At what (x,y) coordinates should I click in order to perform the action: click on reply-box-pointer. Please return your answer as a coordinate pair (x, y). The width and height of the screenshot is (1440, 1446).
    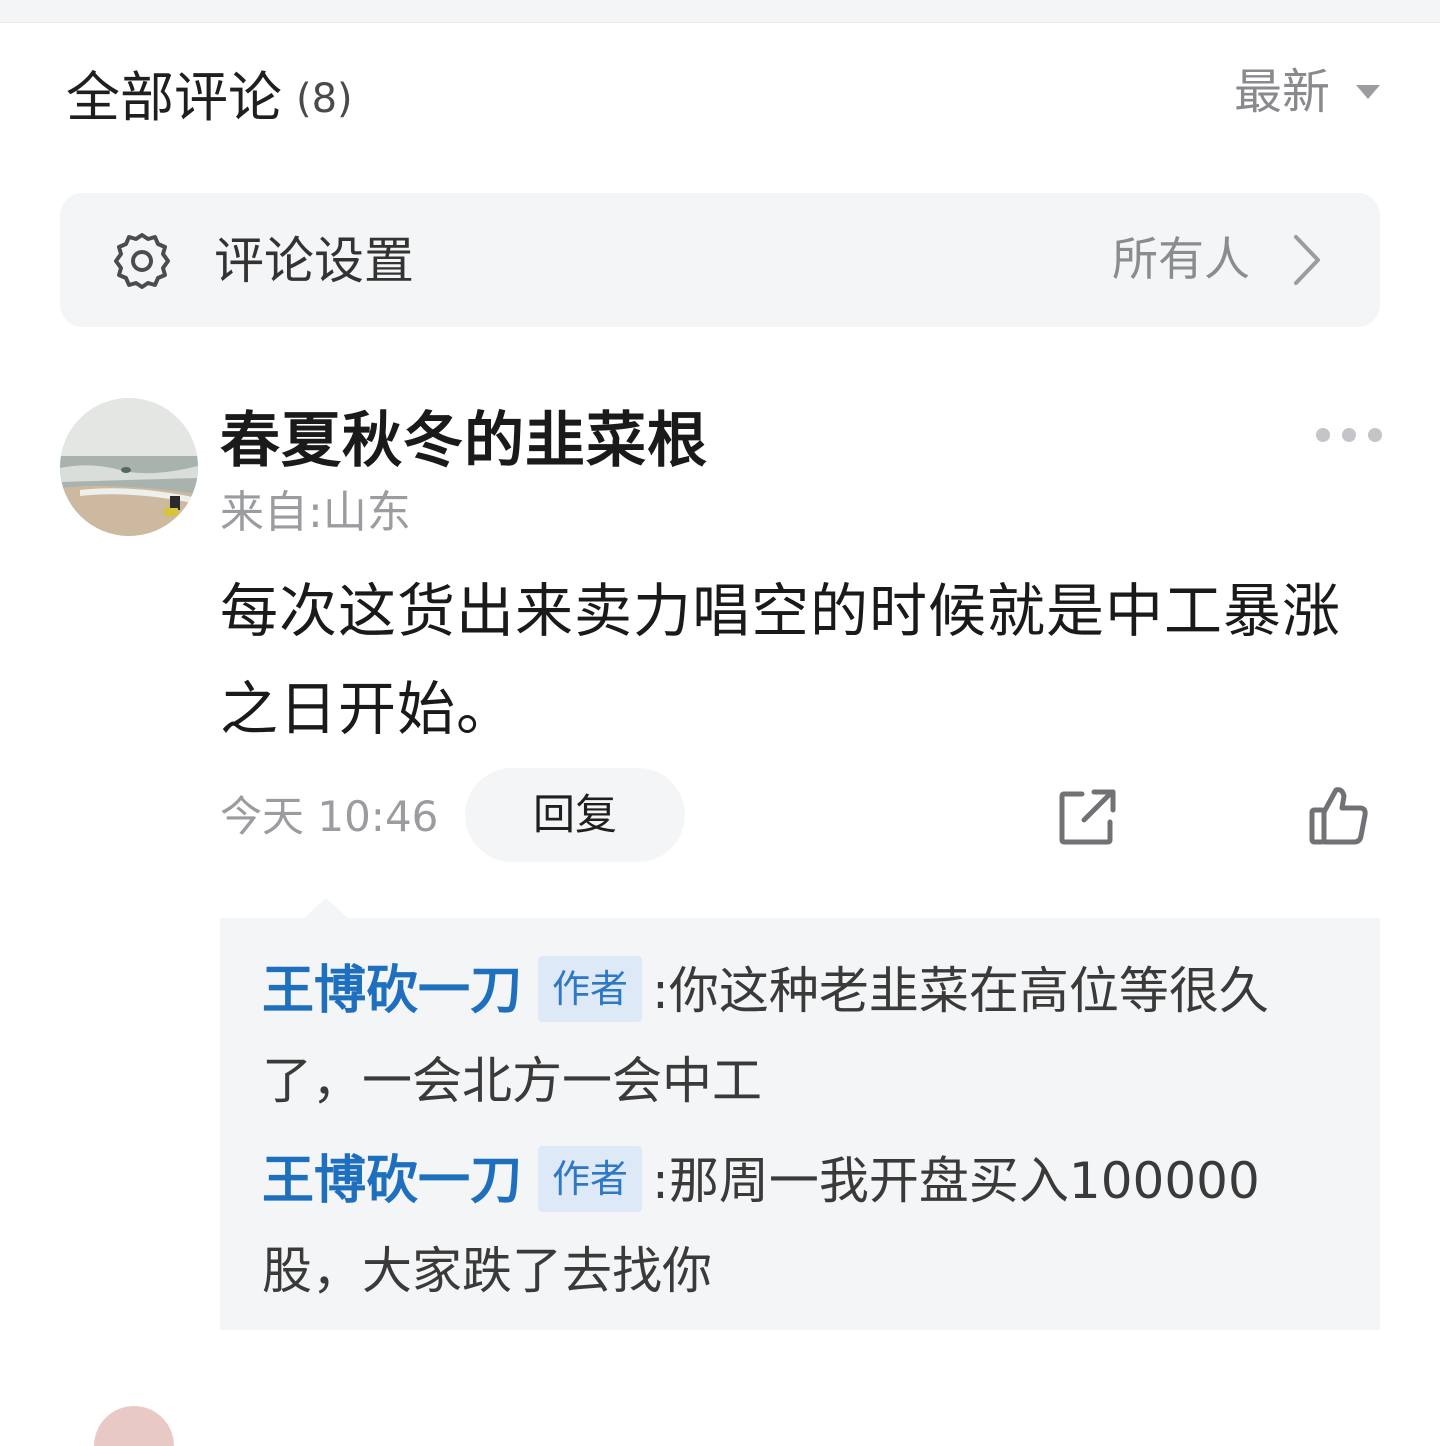
    Looking at the image, I should click on (326, 908).